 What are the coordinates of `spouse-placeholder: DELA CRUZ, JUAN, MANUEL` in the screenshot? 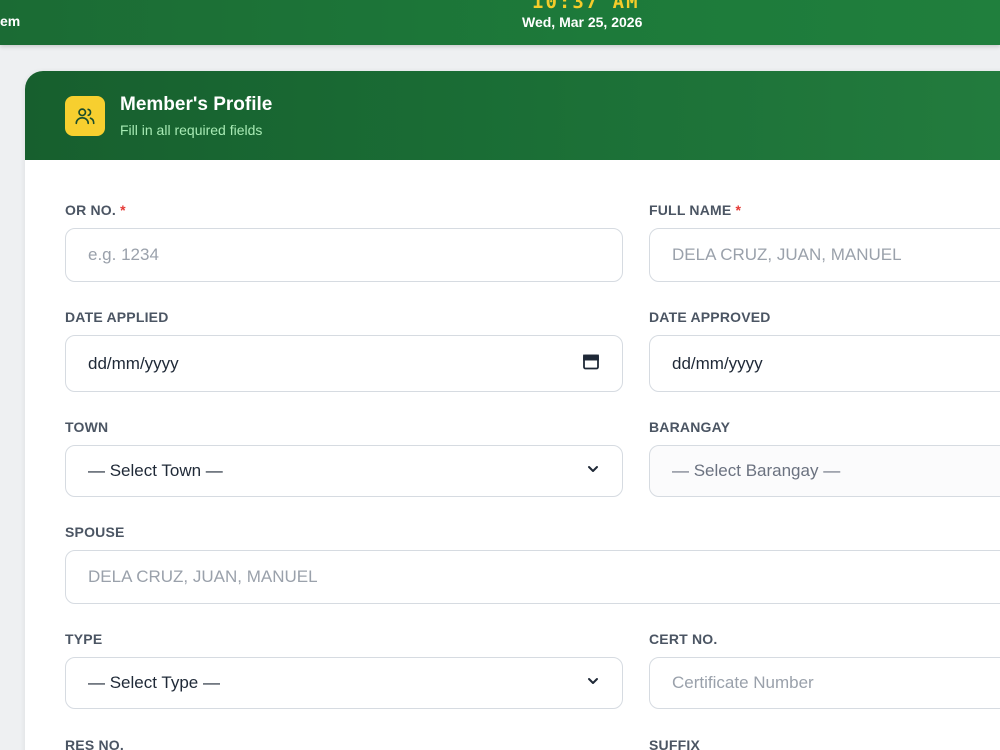 It's located at (203, 576).